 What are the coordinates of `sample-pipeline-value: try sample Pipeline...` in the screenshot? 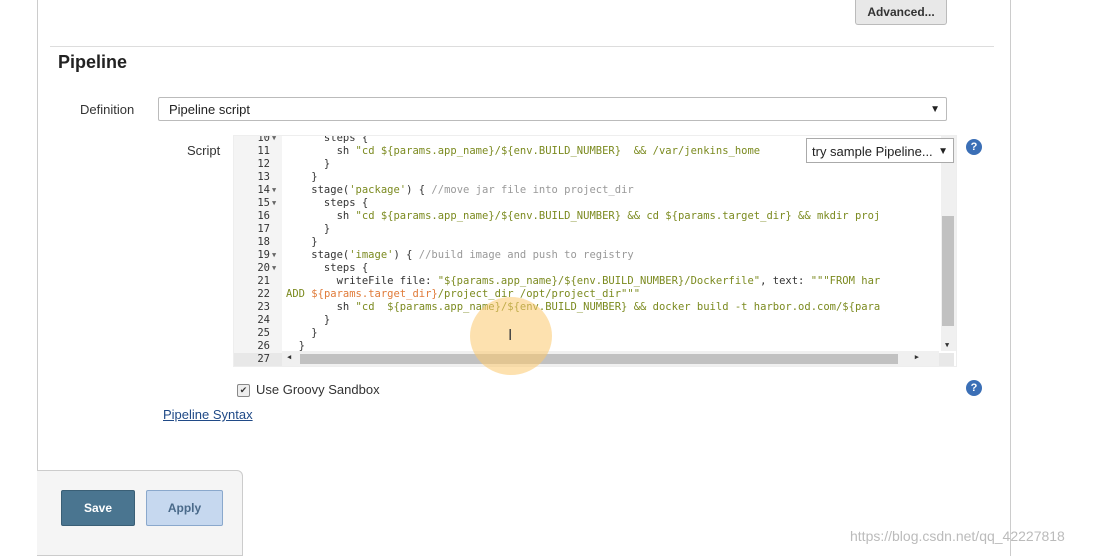 It's located at (872, 151).